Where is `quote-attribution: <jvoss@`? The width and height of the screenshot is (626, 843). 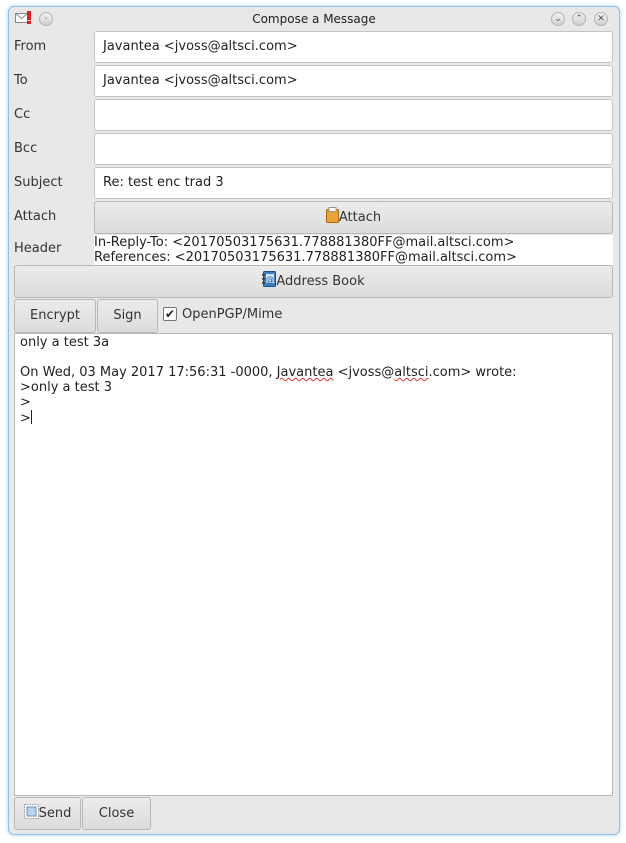
quote-attribution: <jvoss@ is located at coordinates (364, 372).